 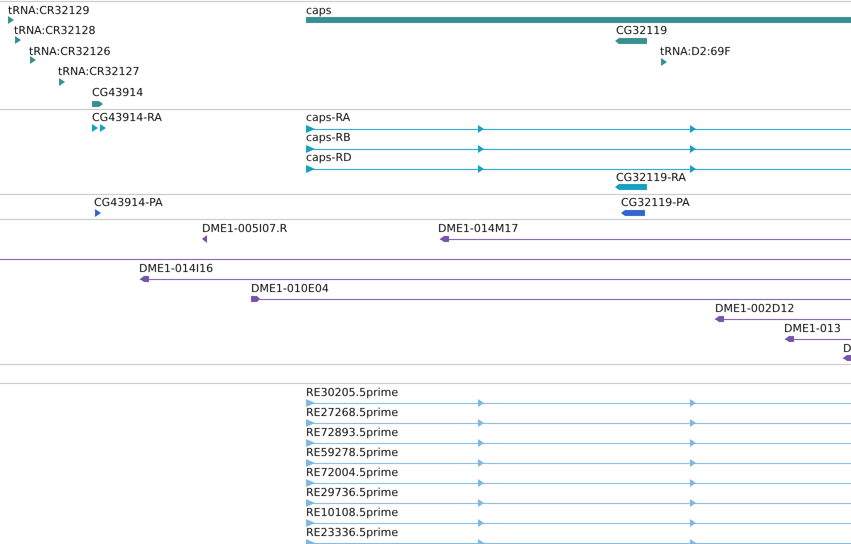 What do you see at coordinates (352, 452) in the screenshot?
I see `feature-label: RE59278.5prime` at bounding box center [352, 452].